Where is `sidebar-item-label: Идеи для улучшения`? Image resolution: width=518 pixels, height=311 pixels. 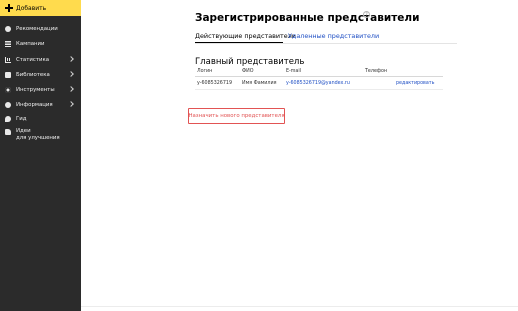 sidebar-item-label: Идеи для улучшения is located at coordinates (38, 135).